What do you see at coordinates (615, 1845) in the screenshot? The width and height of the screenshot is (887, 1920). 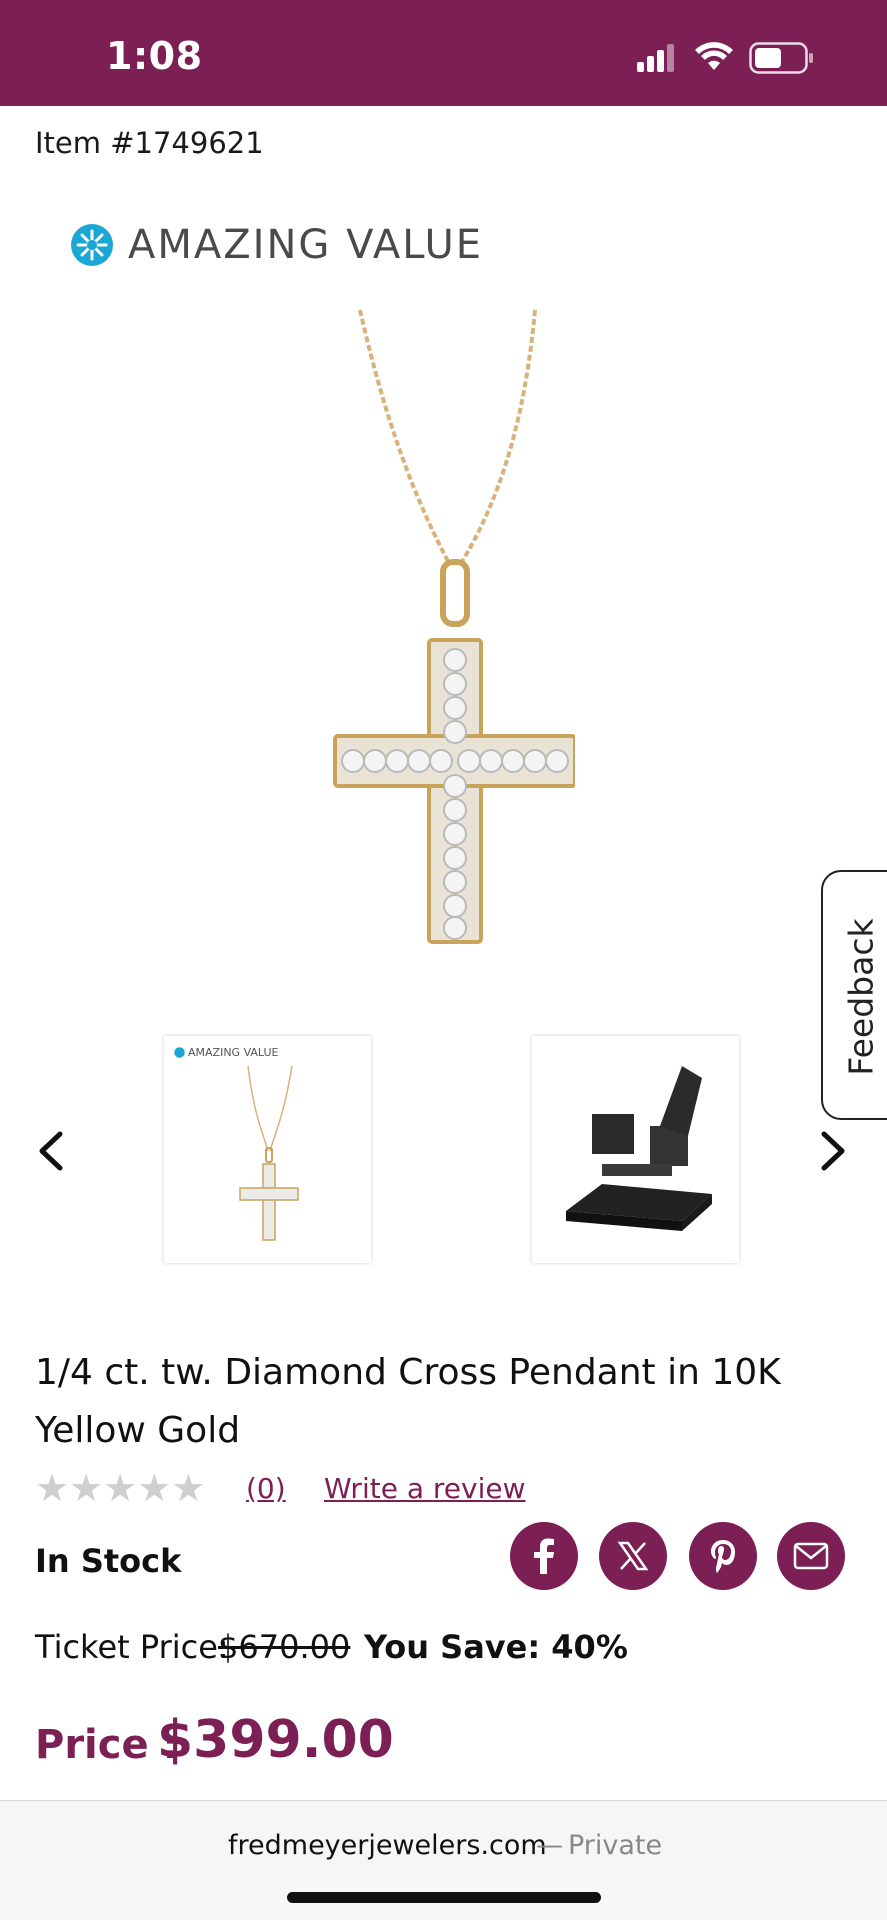 I see `url-private-label: Private` at bounding box center [615, 1845].